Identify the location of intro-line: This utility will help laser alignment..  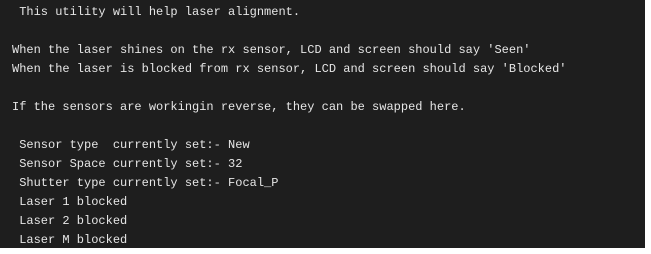
(156, 12).